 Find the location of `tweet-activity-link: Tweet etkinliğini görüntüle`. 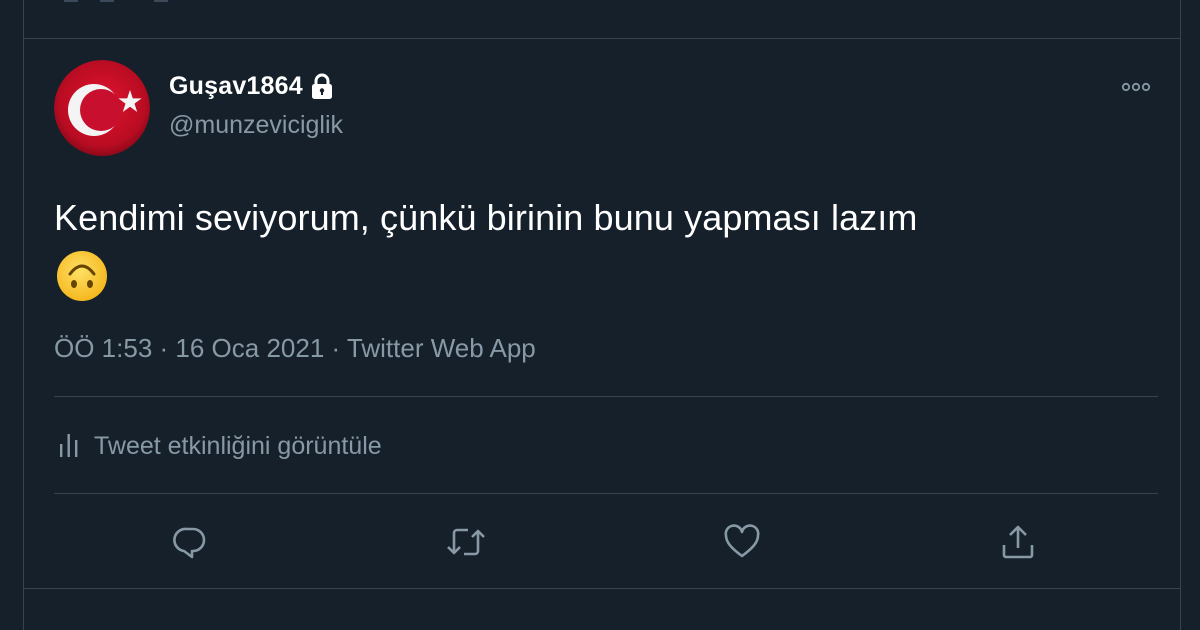

tweet-activity-link: Tweet etkinliğini görüntüle is located at coordinates (220, 446).